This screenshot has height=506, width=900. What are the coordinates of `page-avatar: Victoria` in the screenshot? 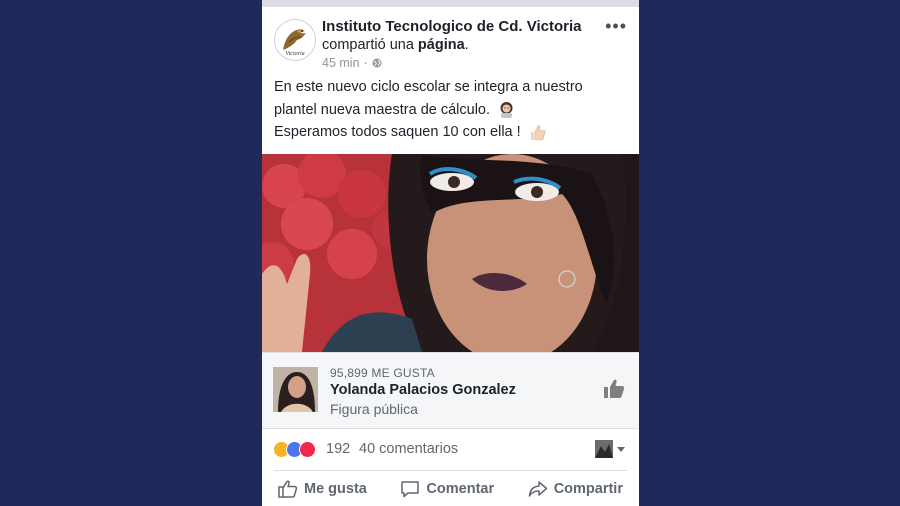 It's located at (295, 40).